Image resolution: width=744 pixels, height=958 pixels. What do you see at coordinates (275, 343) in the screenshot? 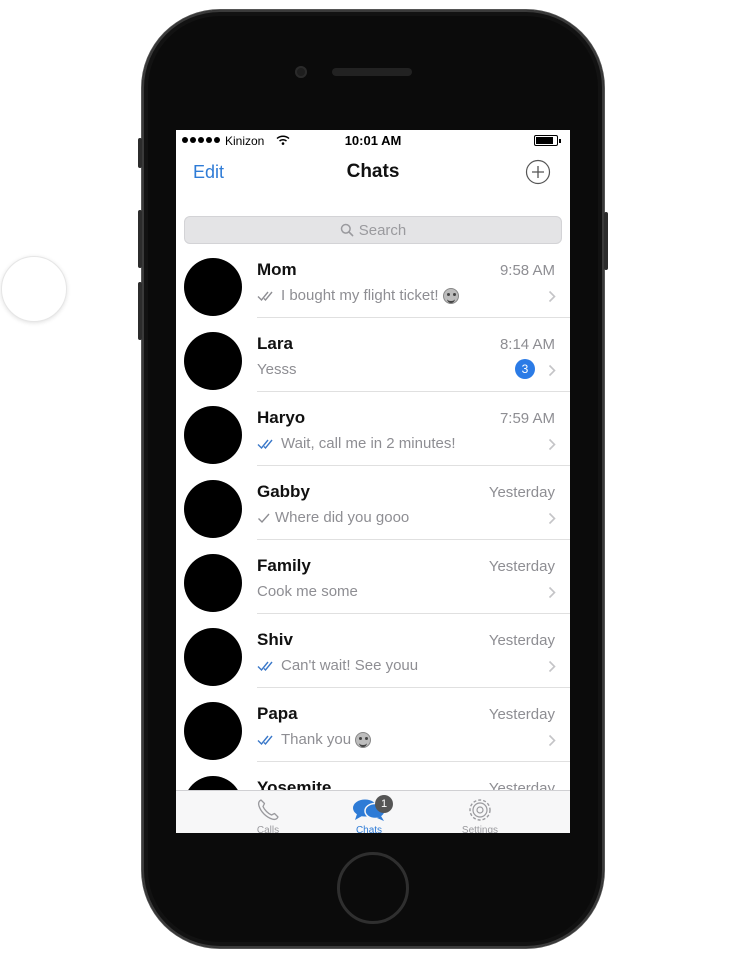
I see `contact-name: Lara` at bounding box center [275, 343].